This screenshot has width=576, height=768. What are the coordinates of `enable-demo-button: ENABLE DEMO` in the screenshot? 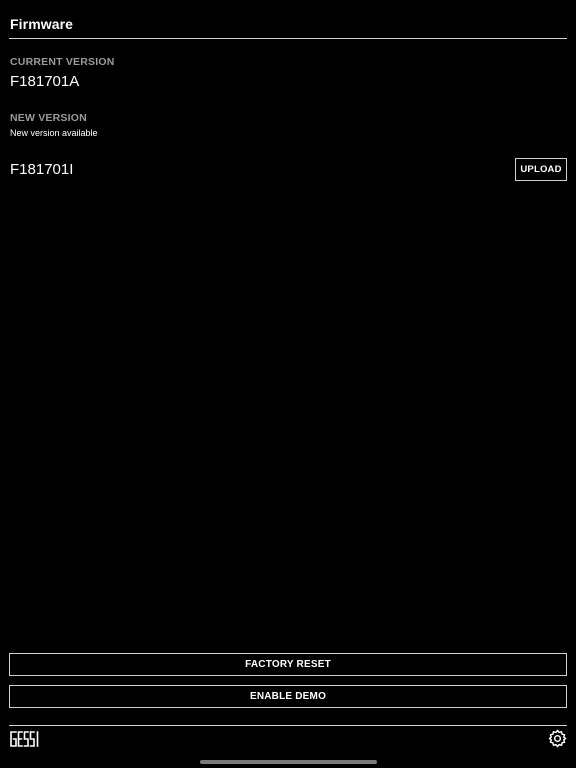 It's located at (288, 696).